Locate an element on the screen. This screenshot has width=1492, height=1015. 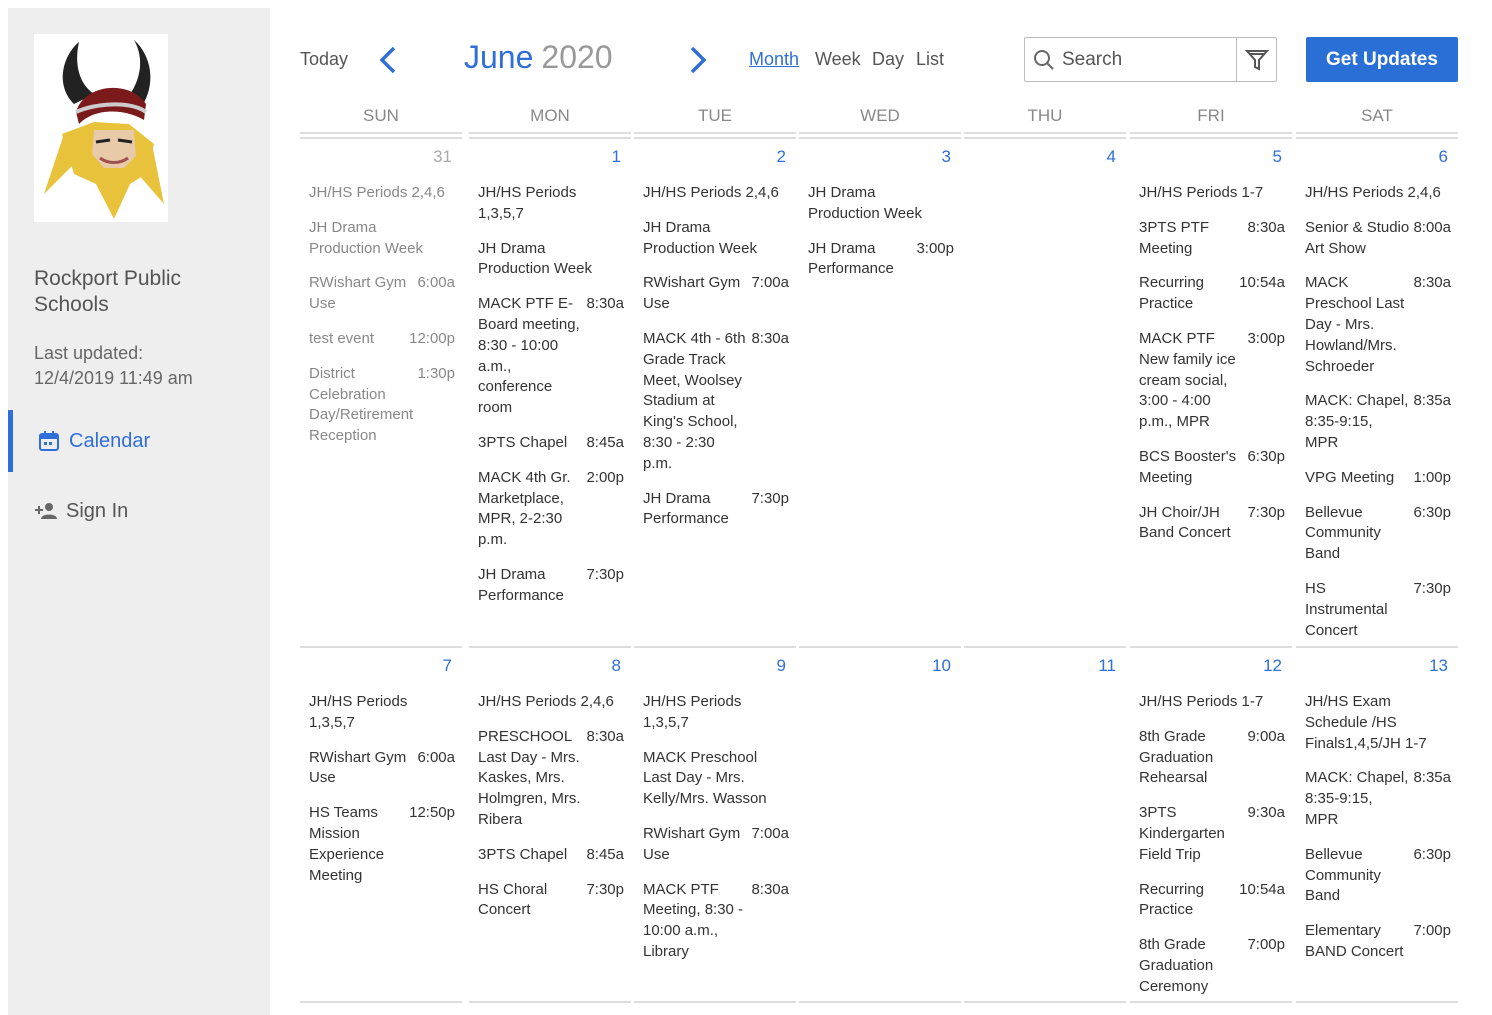
day-number: 31 is located at coordinates (442, 157).